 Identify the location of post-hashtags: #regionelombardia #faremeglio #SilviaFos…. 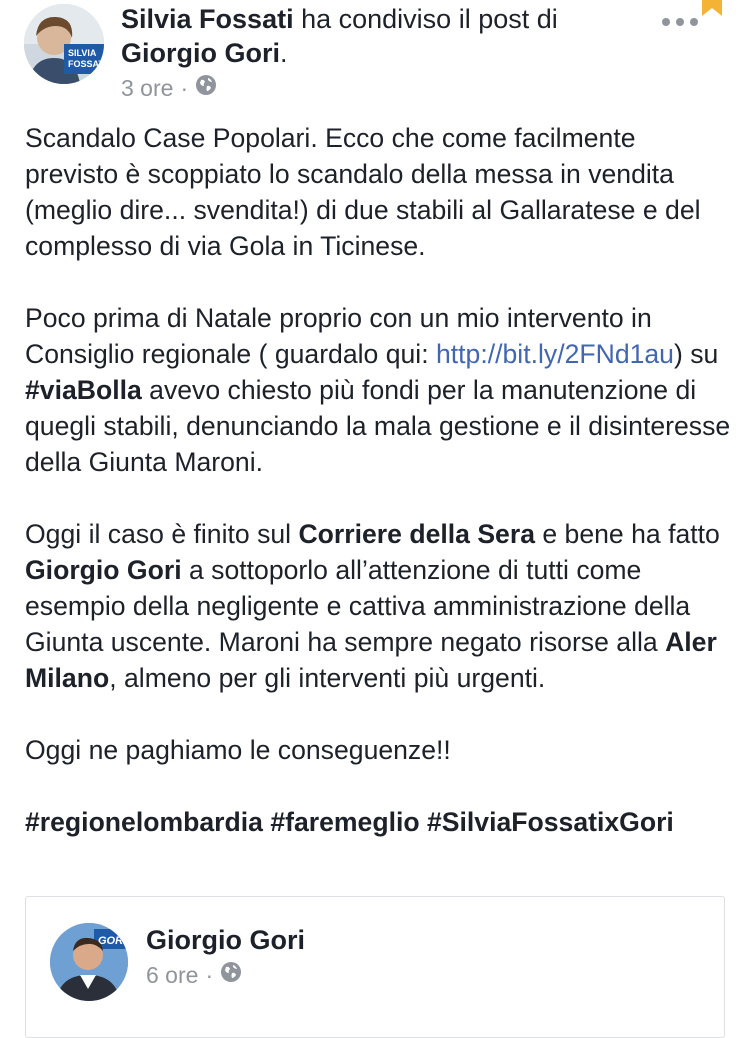
(380, 822).